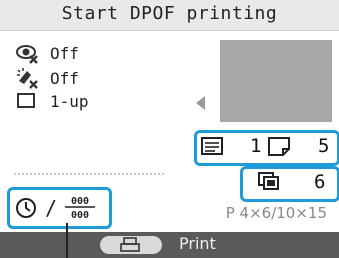  Describe the element at coordinates (27, 78) in the screenshot. I see `image-optimize-off-icon` at that location.